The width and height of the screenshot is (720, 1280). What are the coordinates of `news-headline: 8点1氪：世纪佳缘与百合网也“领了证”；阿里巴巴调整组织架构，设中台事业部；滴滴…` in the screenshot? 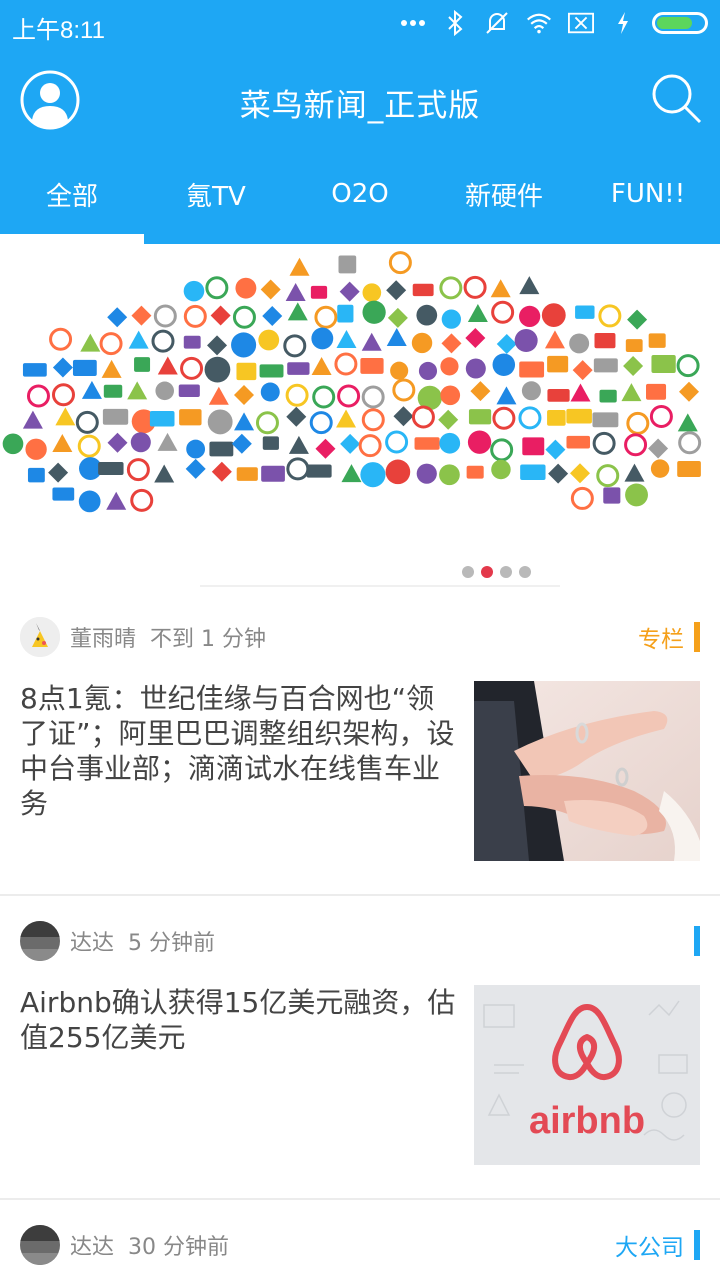 It's located at (240, 751).